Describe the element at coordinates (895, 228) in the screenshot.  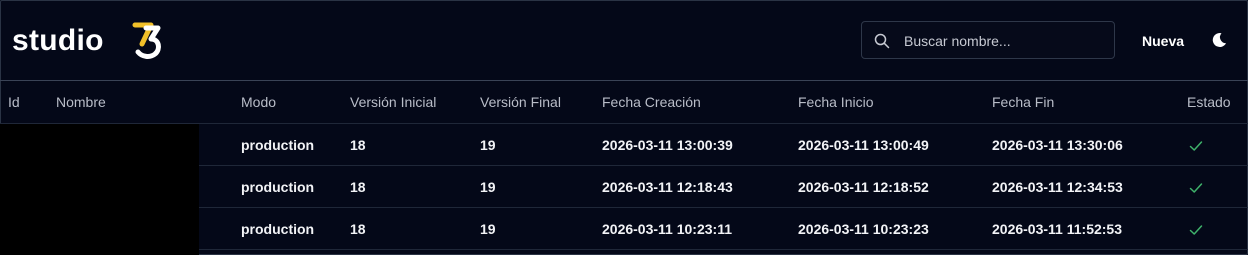
I see `cell-fecha-inicio: 2026-03-11 10:23:23` at that location.